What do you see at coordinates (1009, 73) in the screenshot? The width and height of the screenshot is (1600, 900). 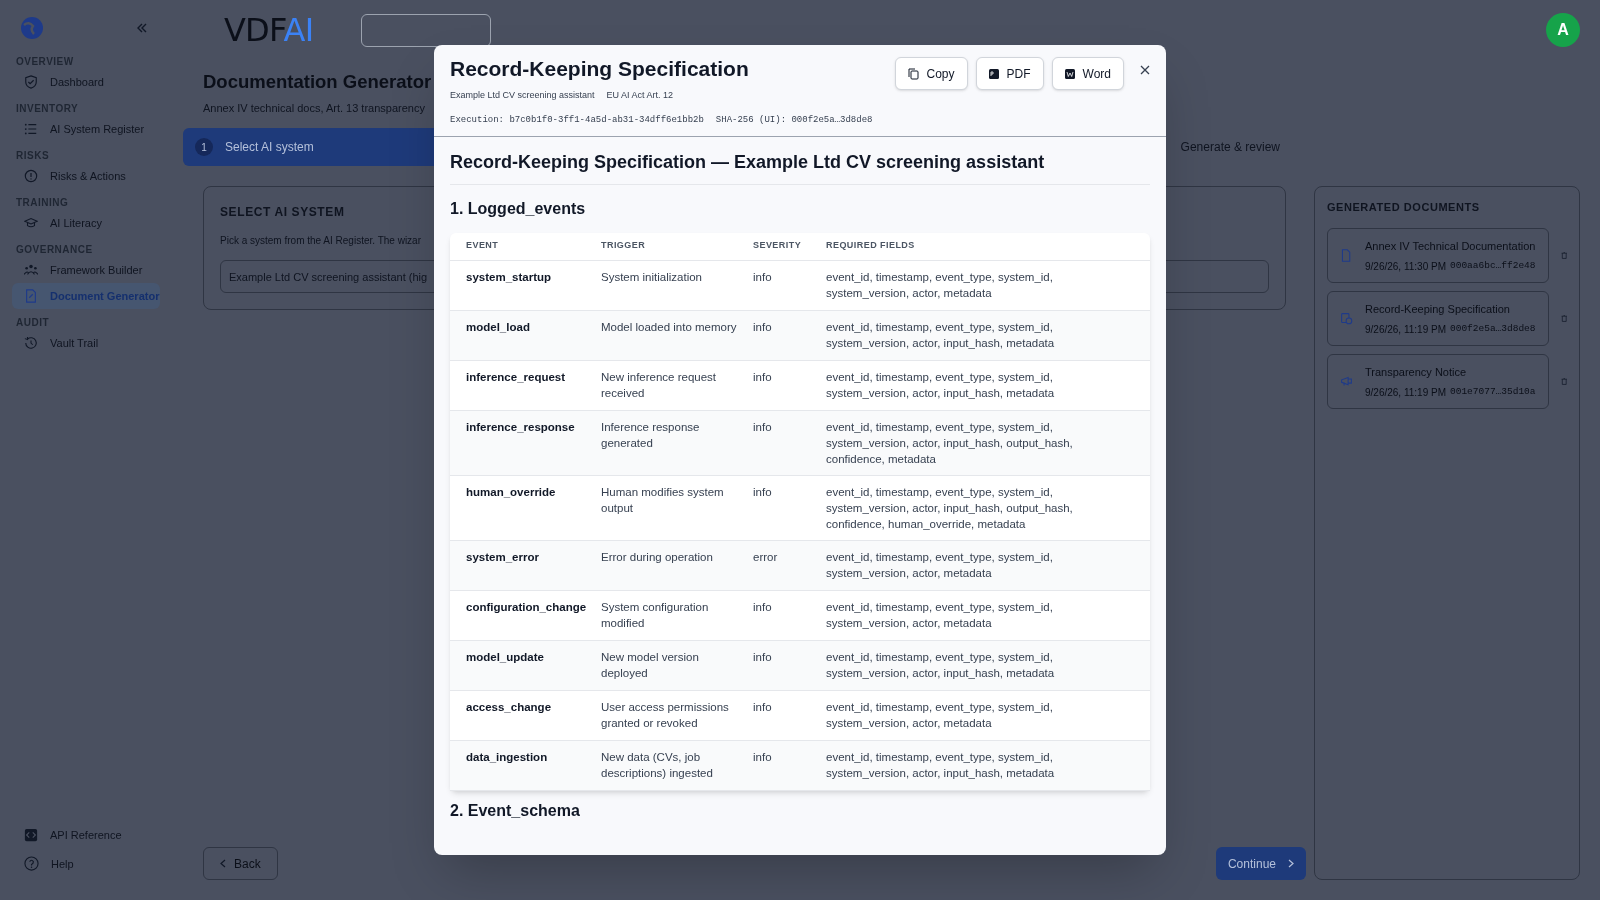 I see `export-button: PDF` at bounding box center [1009, 73].